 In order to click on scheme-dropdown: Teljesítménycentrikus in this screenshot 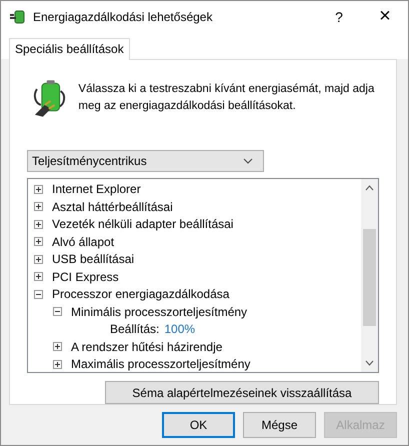, I will do `click(145, 161)`.